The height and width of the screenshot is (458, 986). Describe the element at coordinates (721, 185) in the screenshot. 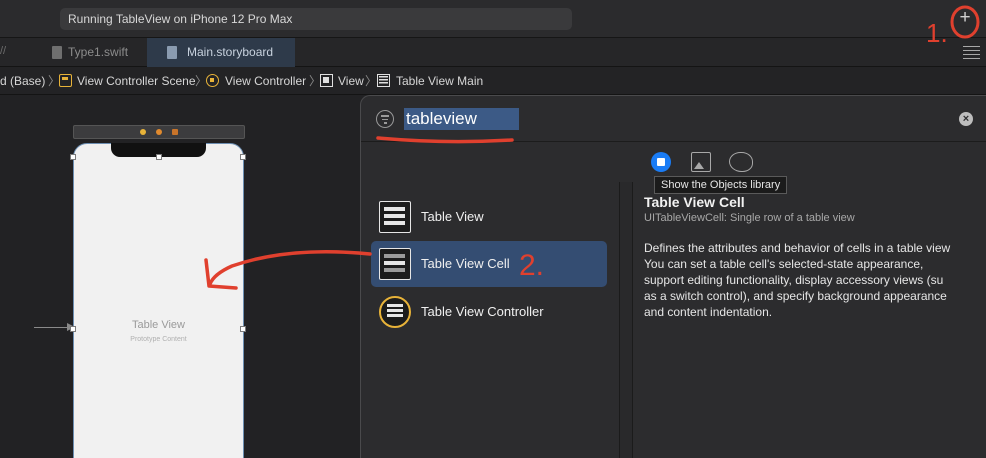

I see `objects-library-tooltip: Show the Objects library` at that location.